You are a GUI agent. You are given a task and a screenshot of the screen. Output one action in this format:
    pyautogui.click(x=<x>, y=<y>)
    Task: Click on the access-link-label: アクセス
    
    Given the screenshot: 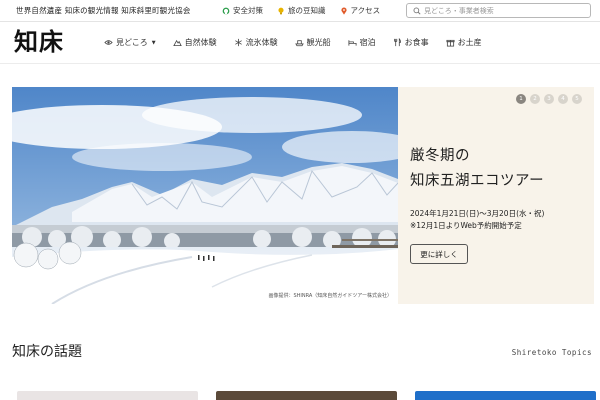 What is the action you would take?
    pyautogui.click(x=365, y=10)
    